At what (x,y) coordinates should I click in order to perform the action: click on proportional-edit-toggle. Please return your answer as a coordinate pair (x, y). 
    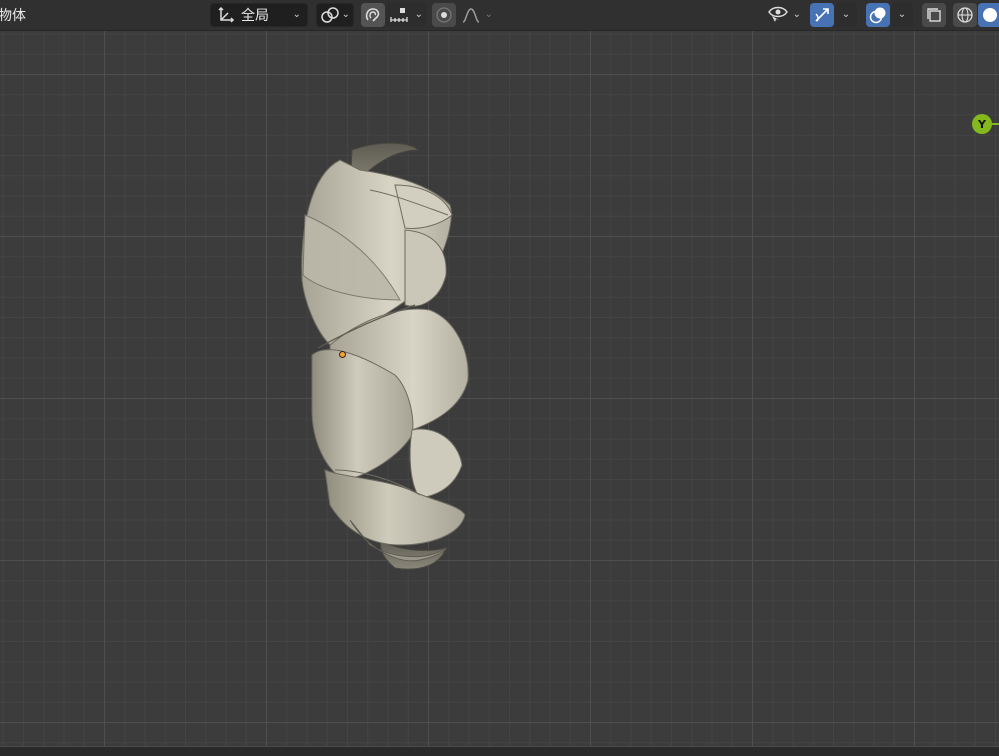
    Looking at the image, I should click on (444, 15).